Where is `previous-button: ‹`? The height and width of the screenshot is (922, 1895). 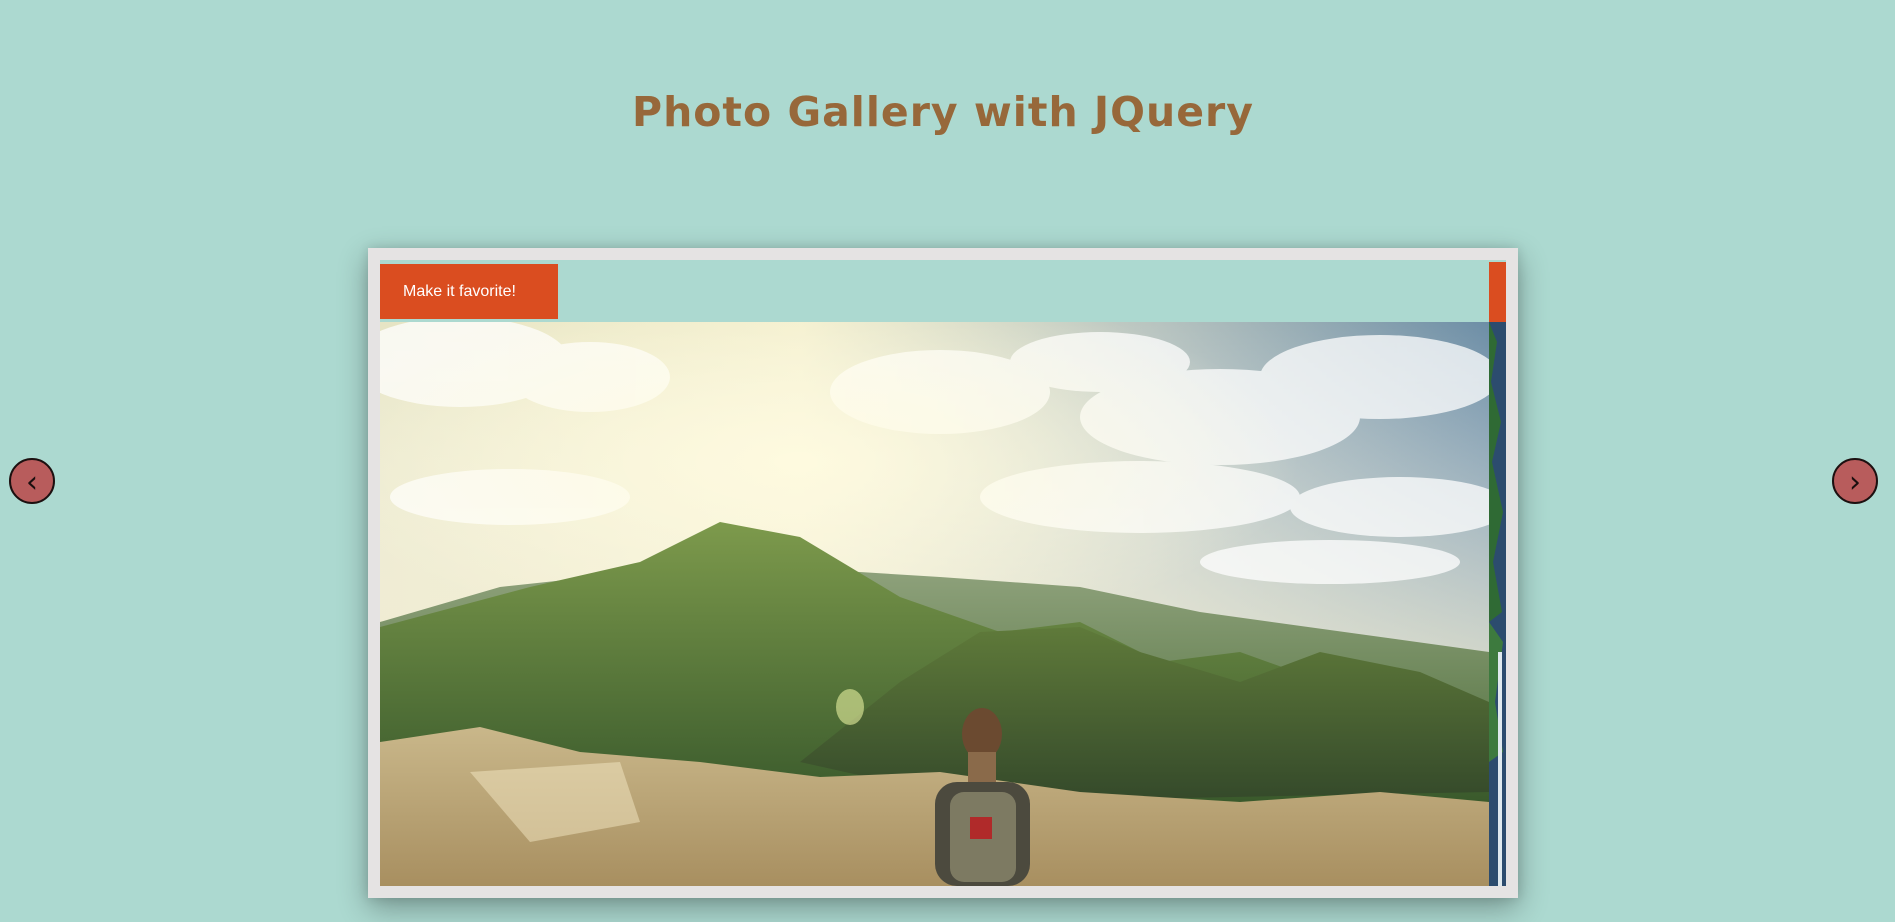
previous-button: ‹ is located at coordinates (32, 481).